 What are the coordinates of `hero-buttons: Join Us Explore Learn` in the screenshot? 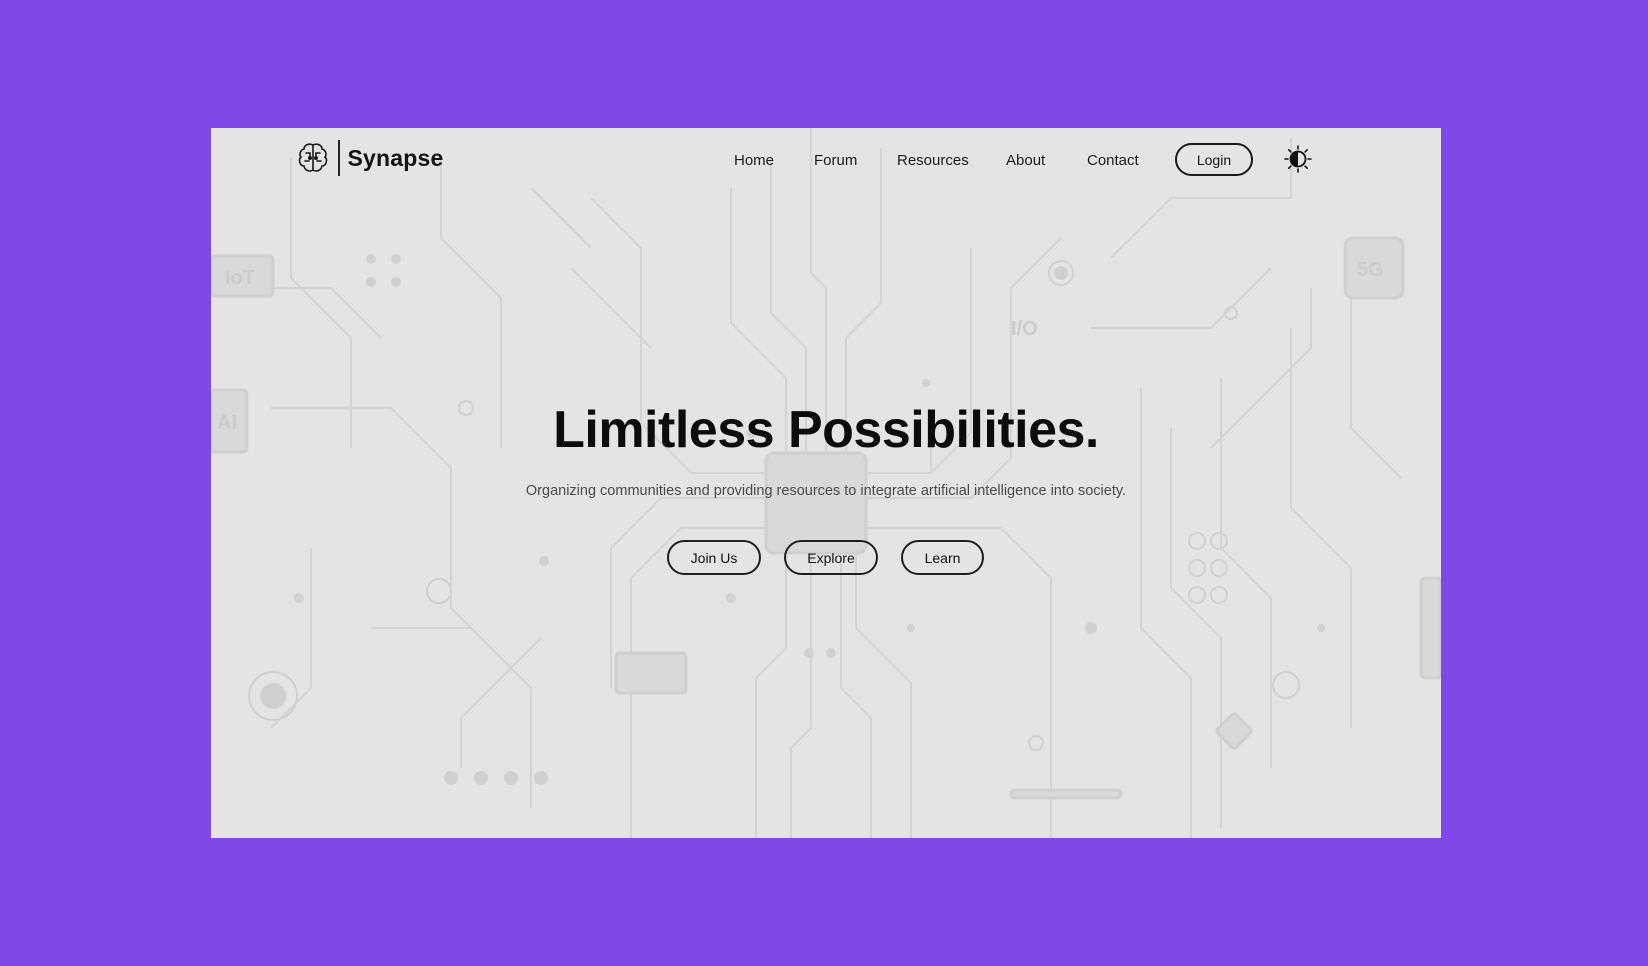 It's located at (826, 558).